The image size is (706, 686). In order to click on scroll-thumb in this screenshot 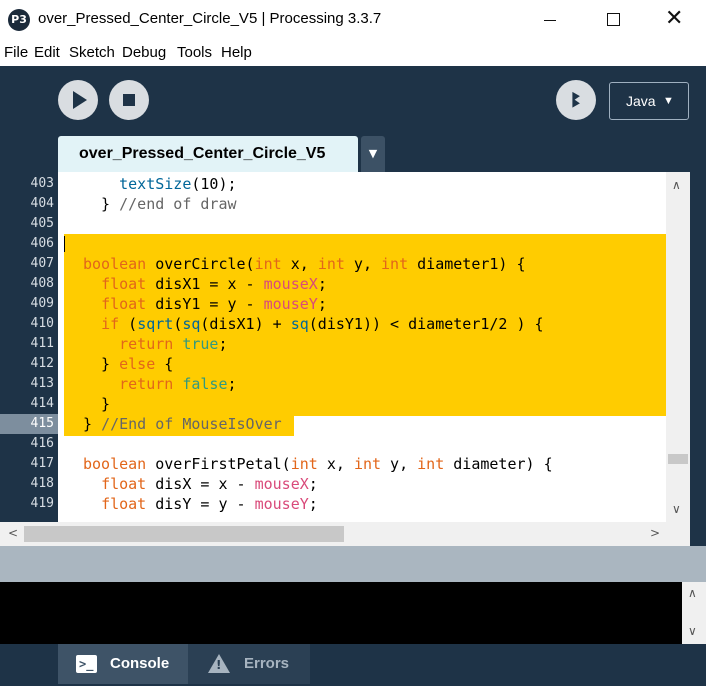, I will do `click(678, 459)`.